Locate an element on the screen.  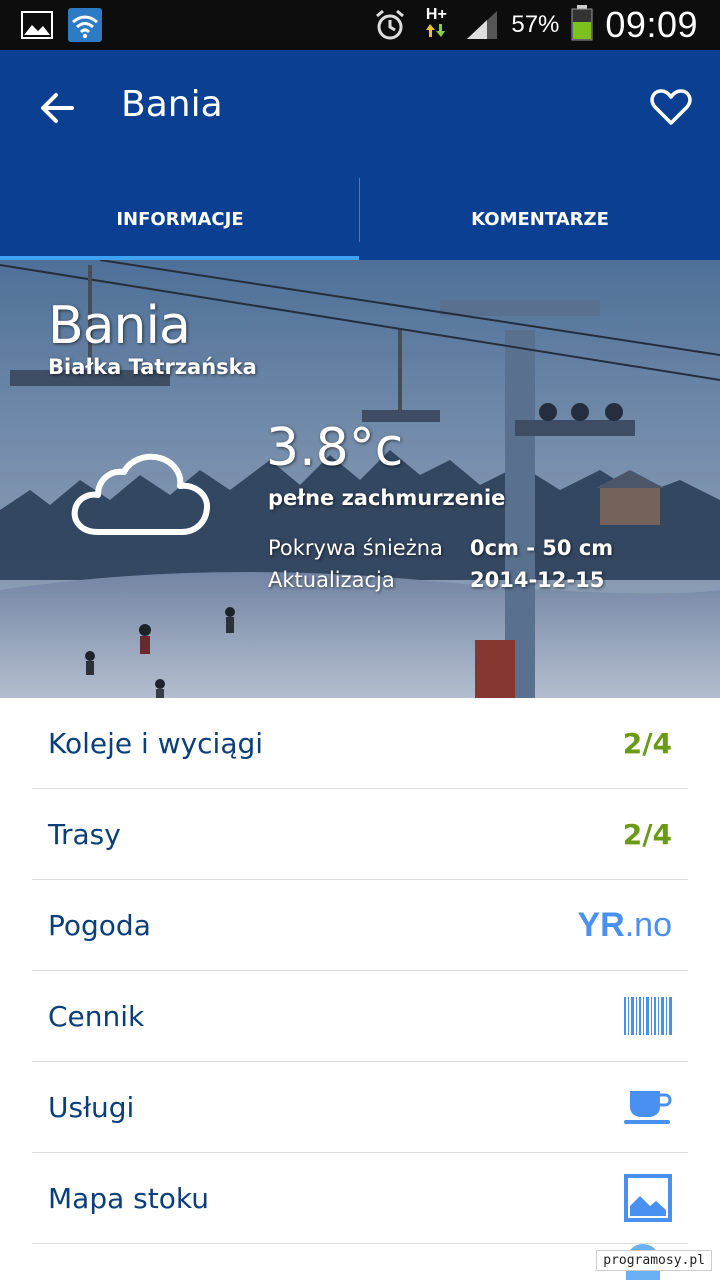
alarm-icon is located at coordinates (390, 25).